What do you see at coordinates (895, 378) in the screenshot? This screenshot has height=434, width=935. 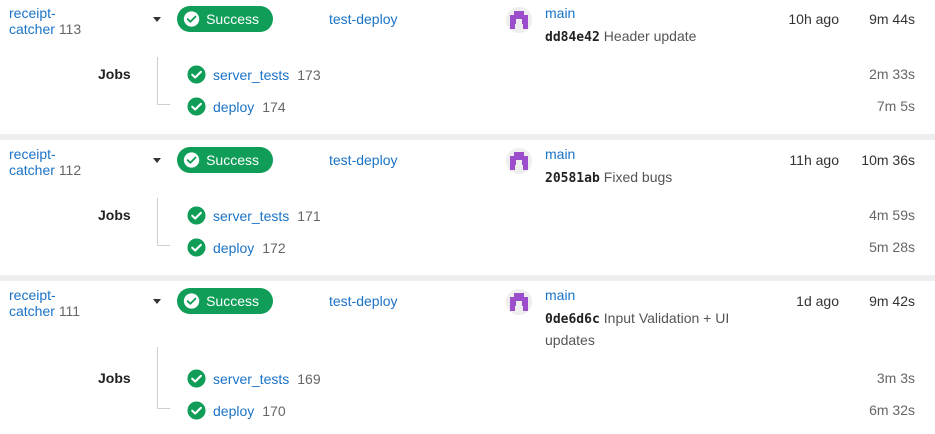 I see `job-duration: 3m 3s` at bounding box center [895, 378].